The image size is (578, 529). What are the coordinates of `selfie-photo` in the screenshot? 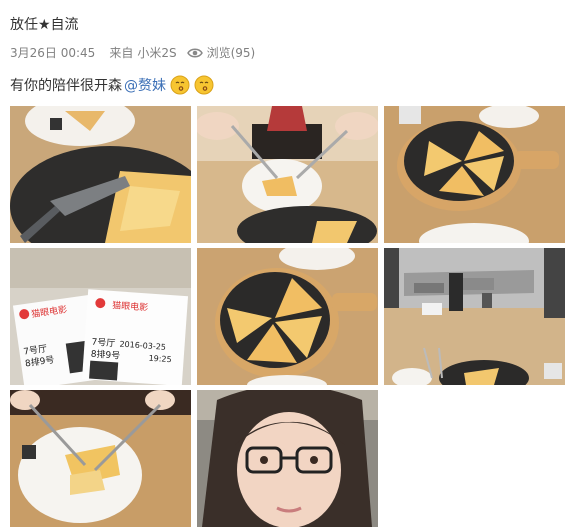 It's located at (287, 458).